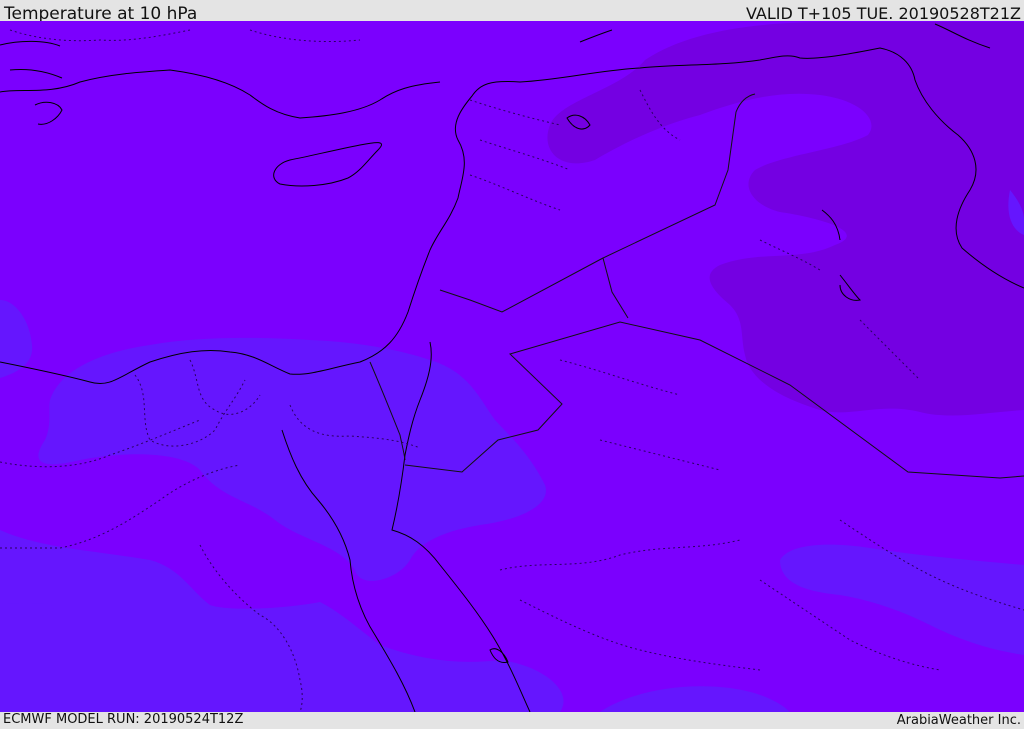 Image resolution: width=1024 pixels, height=729 pixels. I want to click on credit-label: ArabiaWeather Inc., so click(958, 720).